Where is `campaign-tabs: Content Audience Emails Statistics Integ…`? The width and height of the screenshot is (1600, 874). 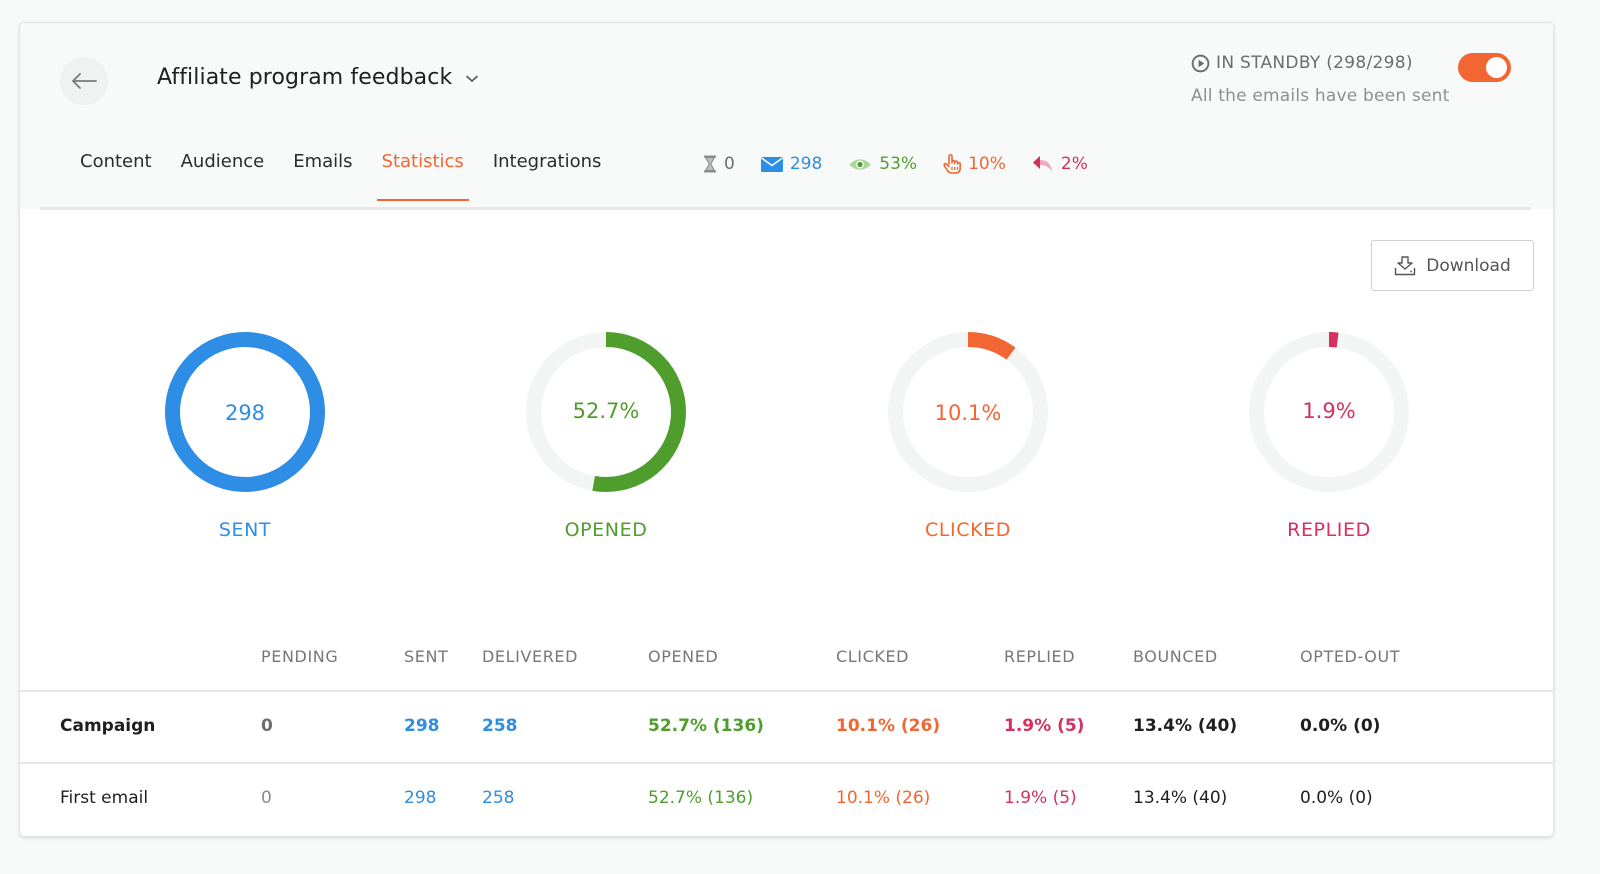
campaign-tabs: Content Audience Emails Statistics Integ… is located at coordinates (355, 176).